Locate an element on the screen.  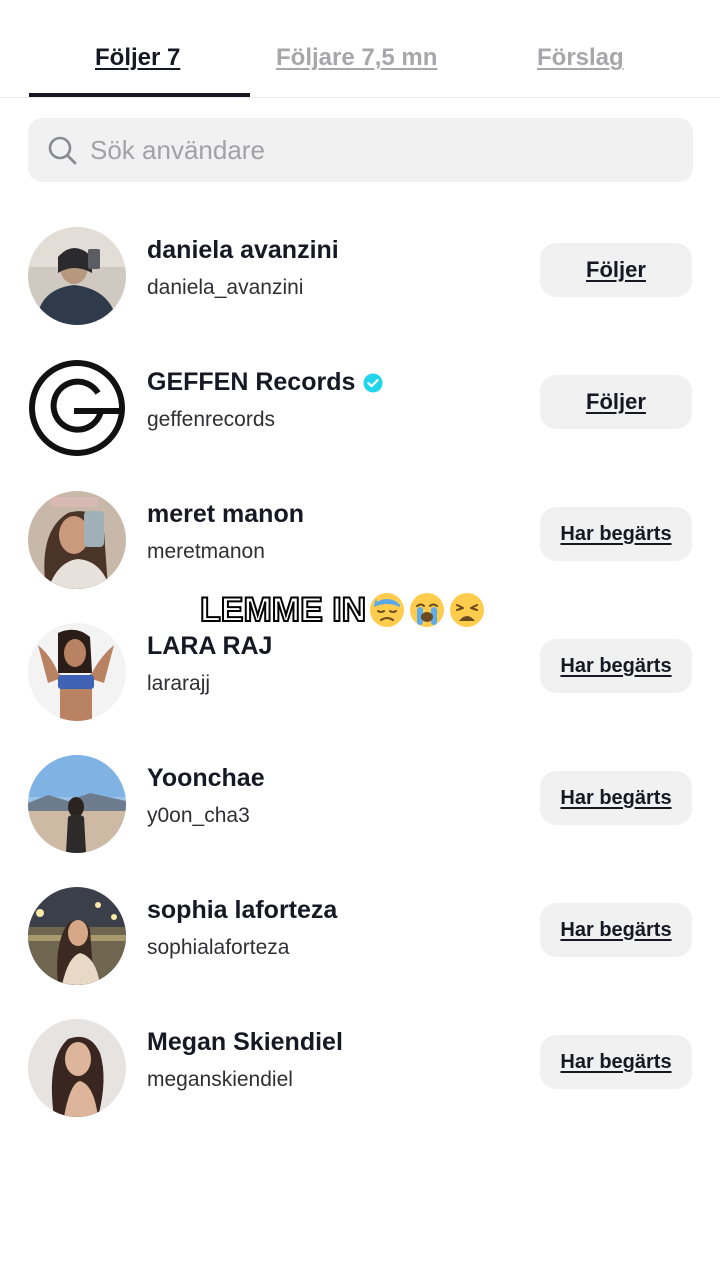
user-display-name: sophia laforteza is located at coordinates (242, 910).